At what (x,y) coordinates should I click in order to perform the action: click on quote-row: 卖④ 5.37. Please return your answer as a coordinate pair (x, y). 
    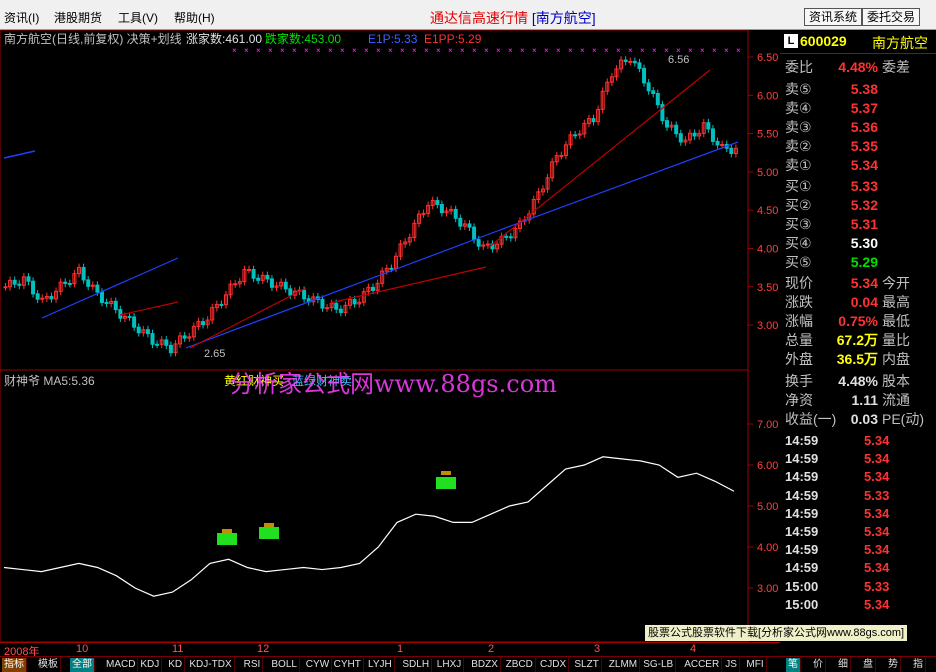
    Looking at the image, I should click on (858, 108).